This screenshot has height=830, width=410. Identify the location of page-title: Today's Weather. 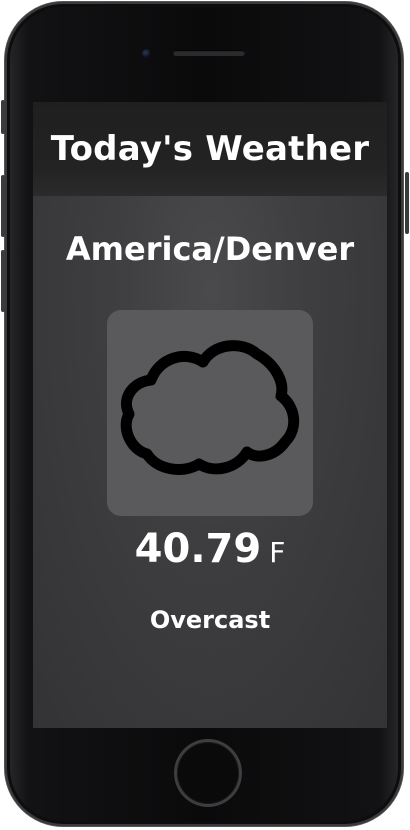
(210, 149).